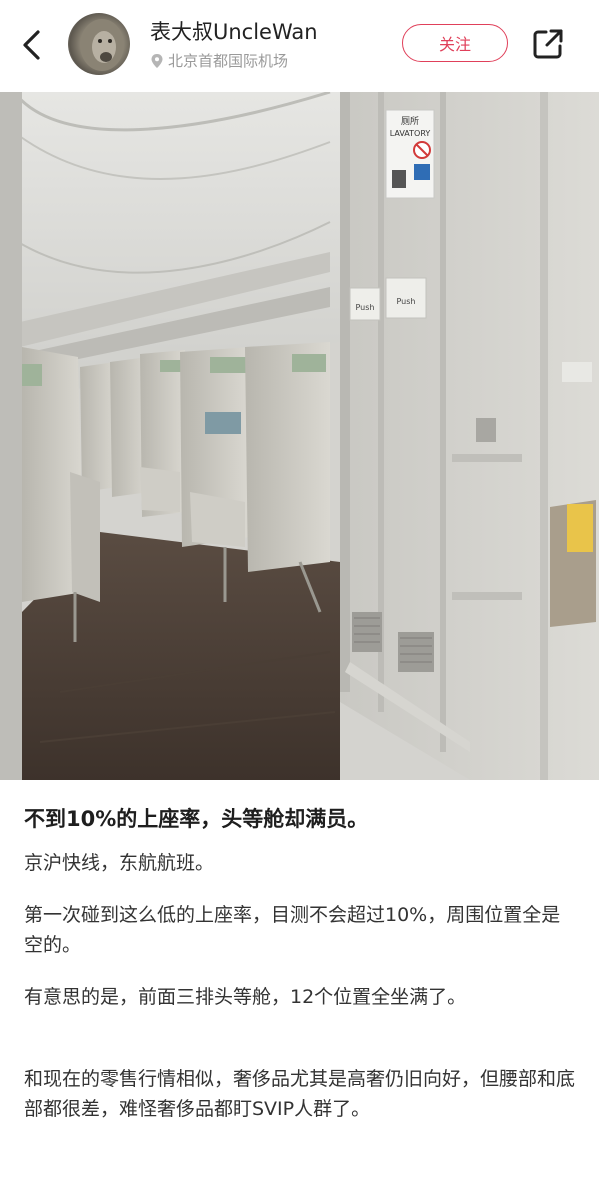  I want to click on share-icon, so click(548, 44).